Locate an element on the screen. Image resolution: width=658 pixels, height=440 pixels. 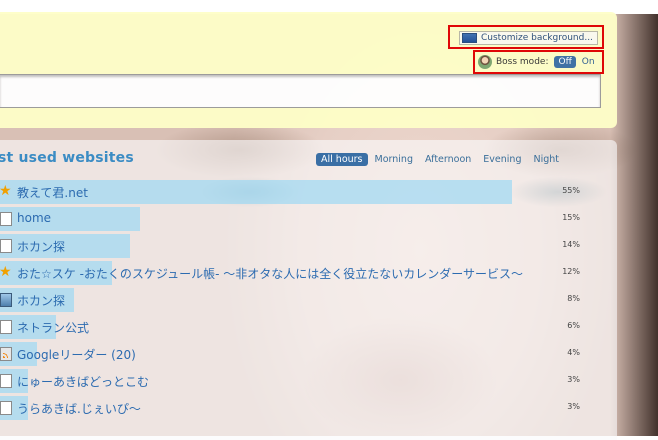
boss-mode-on-button: On is located at coordinates (588, 62).